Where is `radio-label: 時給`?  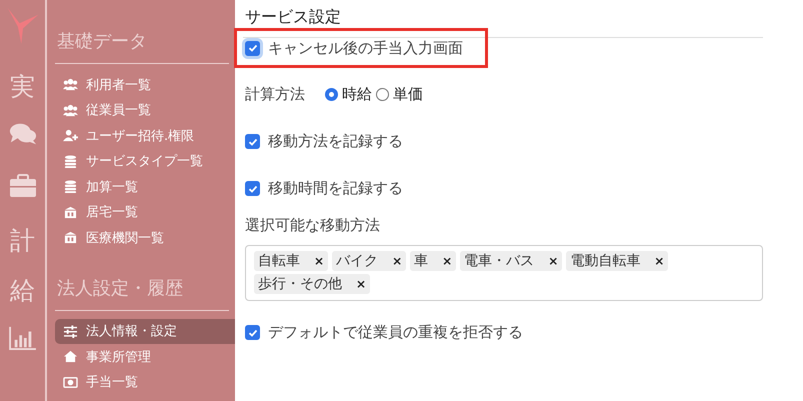 radio-label: 時給 is located at coordinates (357, 94).